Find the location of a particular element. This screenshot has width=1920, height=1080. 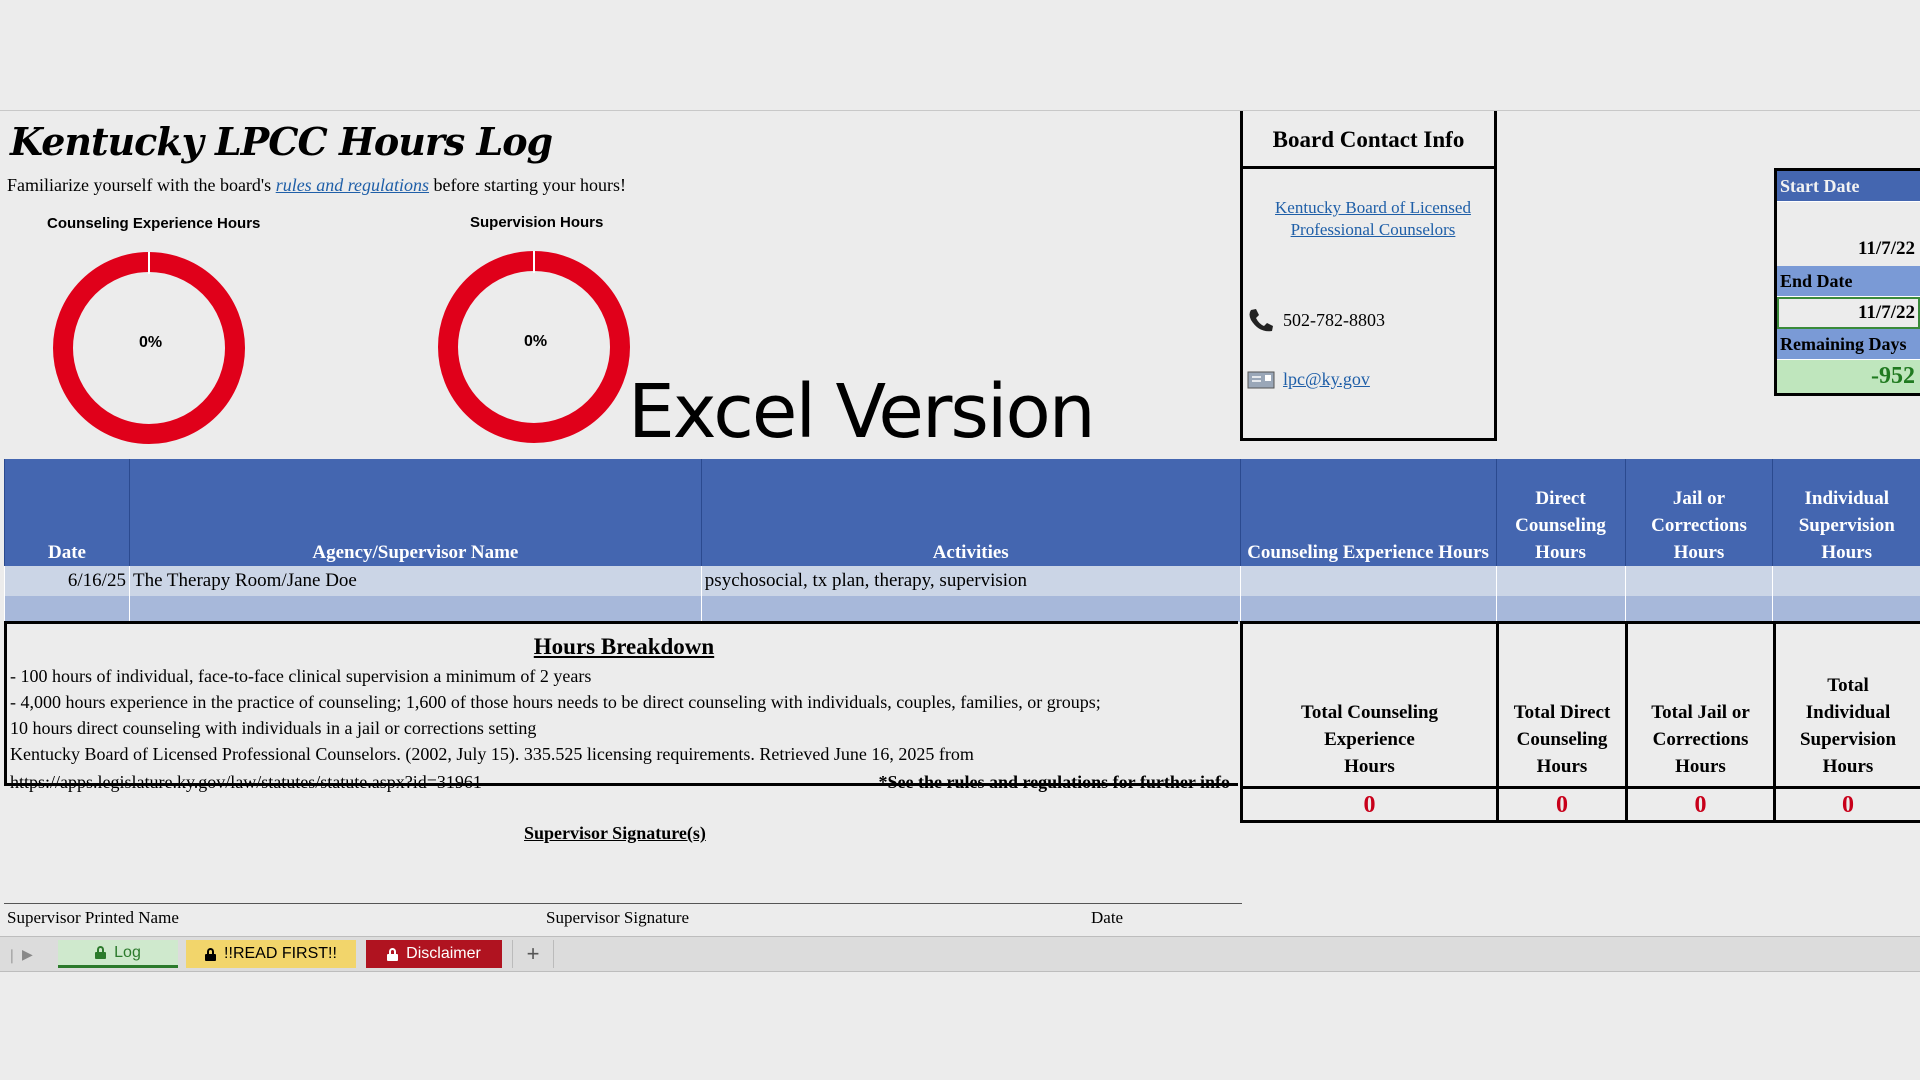

table-row-empty is located at coordinates (962, 609).